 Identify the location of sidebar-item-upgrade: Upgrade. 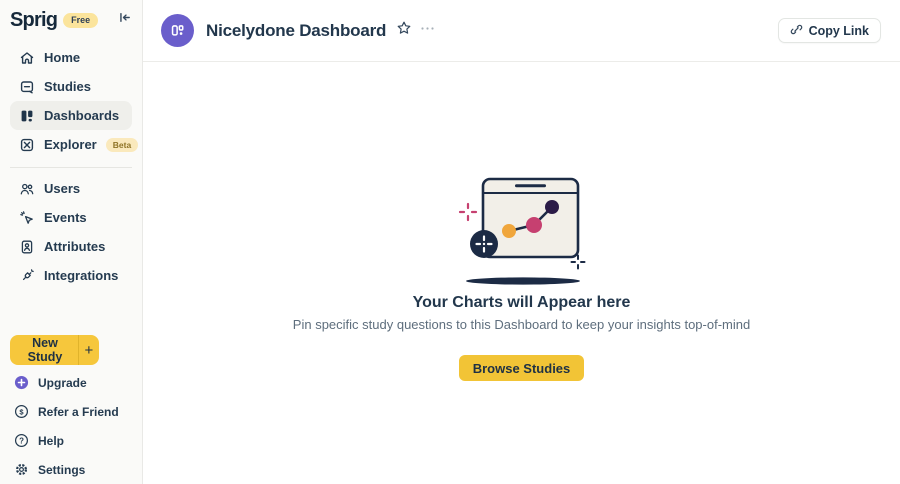
(71, 382).